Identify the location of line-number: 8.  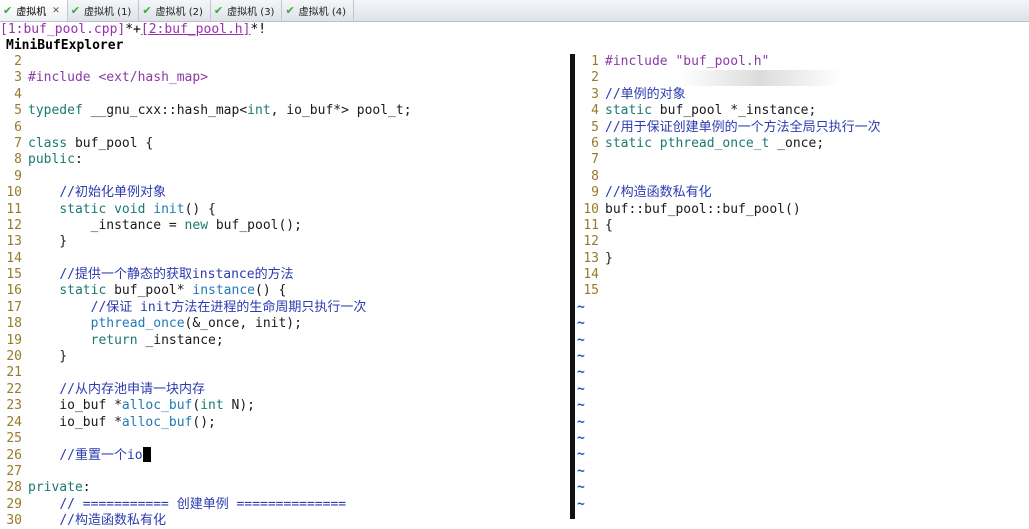
(18, 160).